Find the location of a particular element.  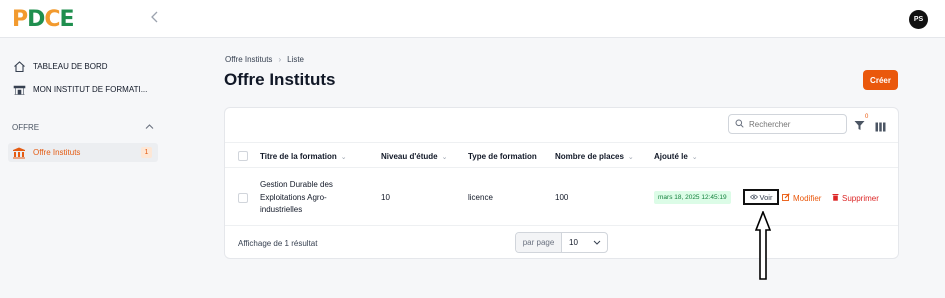

title-line: Gestion Durable des is located at coordinates (296, 184).